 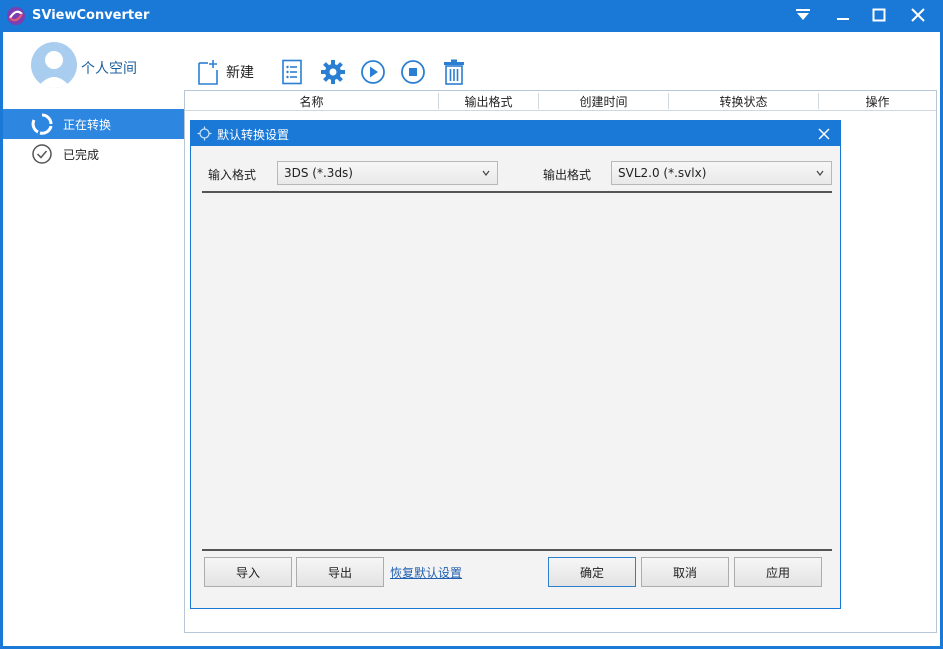 What do you see at coordinates (843, 15) in the screenshot?
I see `minimize-button` at bounding box center [843, 15].